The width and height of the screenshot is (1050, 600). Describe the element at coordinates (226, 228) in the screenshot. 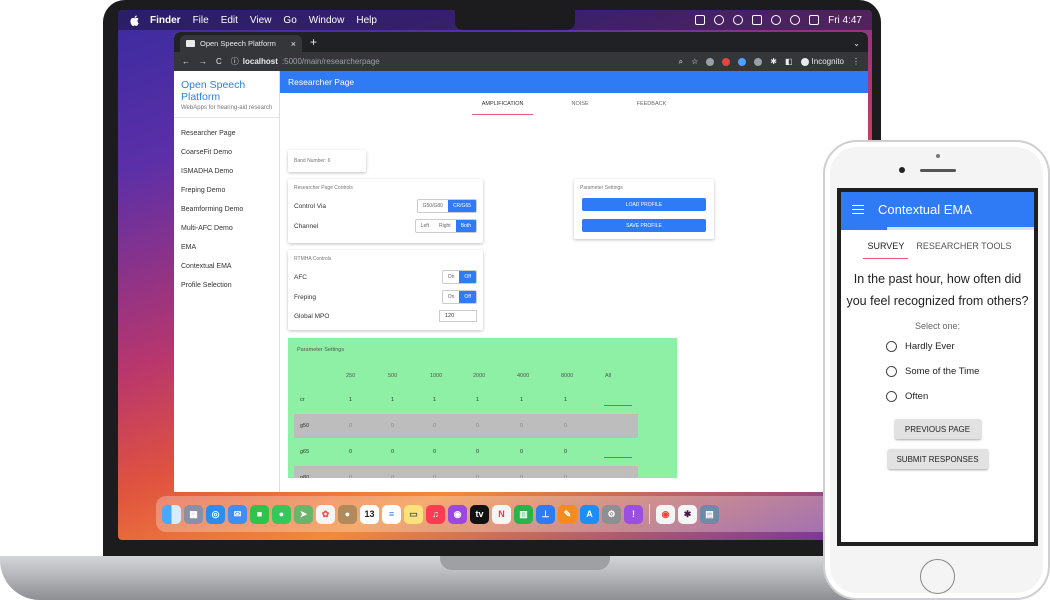

I see `nav-multi-afc-demo: Multi-AFC Demo` at that location.